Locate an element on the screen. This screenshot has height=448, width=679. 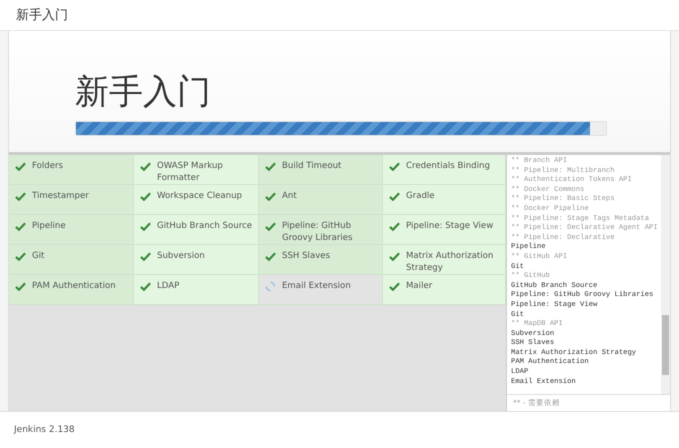
plugin-name: Email Extension is located at coordinates (316, 286).